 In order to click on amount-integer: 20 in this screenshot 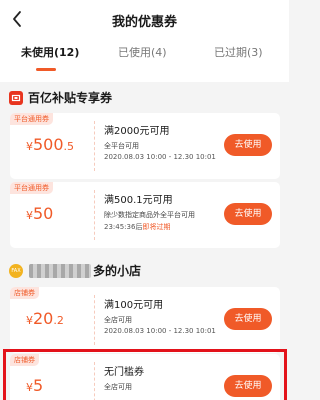, I will do `click(43, 318)`.